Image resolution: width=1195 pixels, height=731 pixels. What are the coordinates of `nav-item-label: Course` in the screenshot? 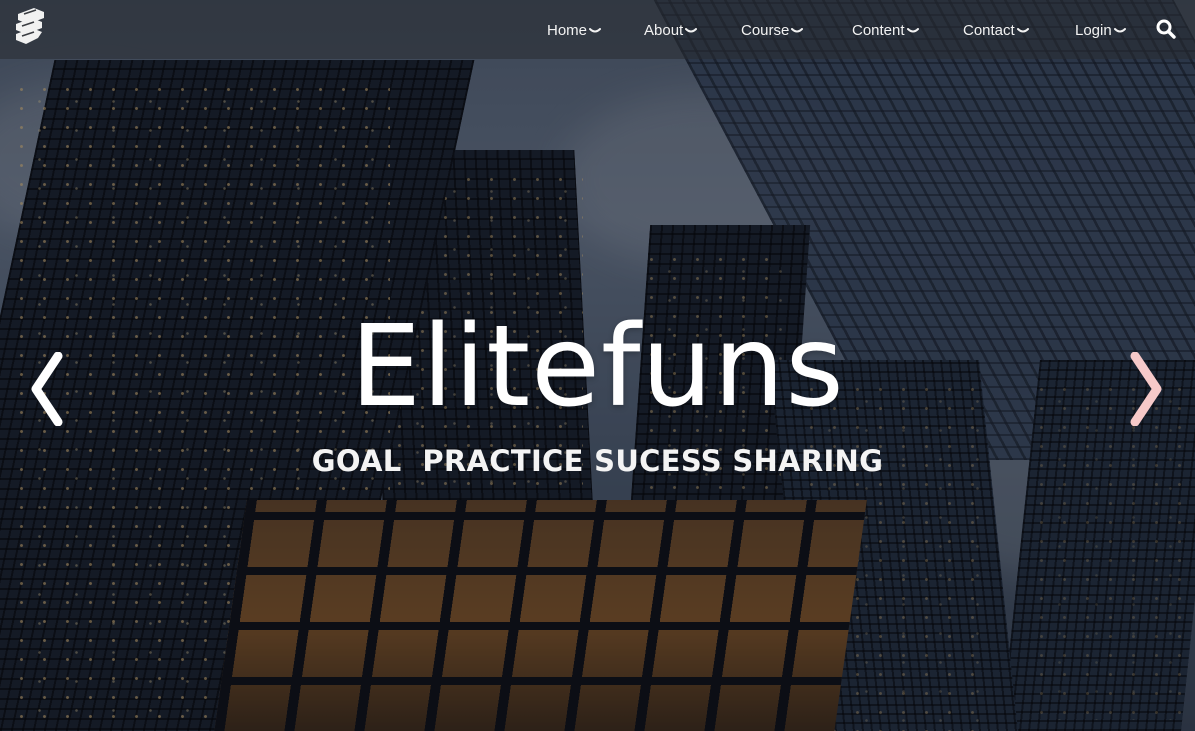 It's located at (765, 30).